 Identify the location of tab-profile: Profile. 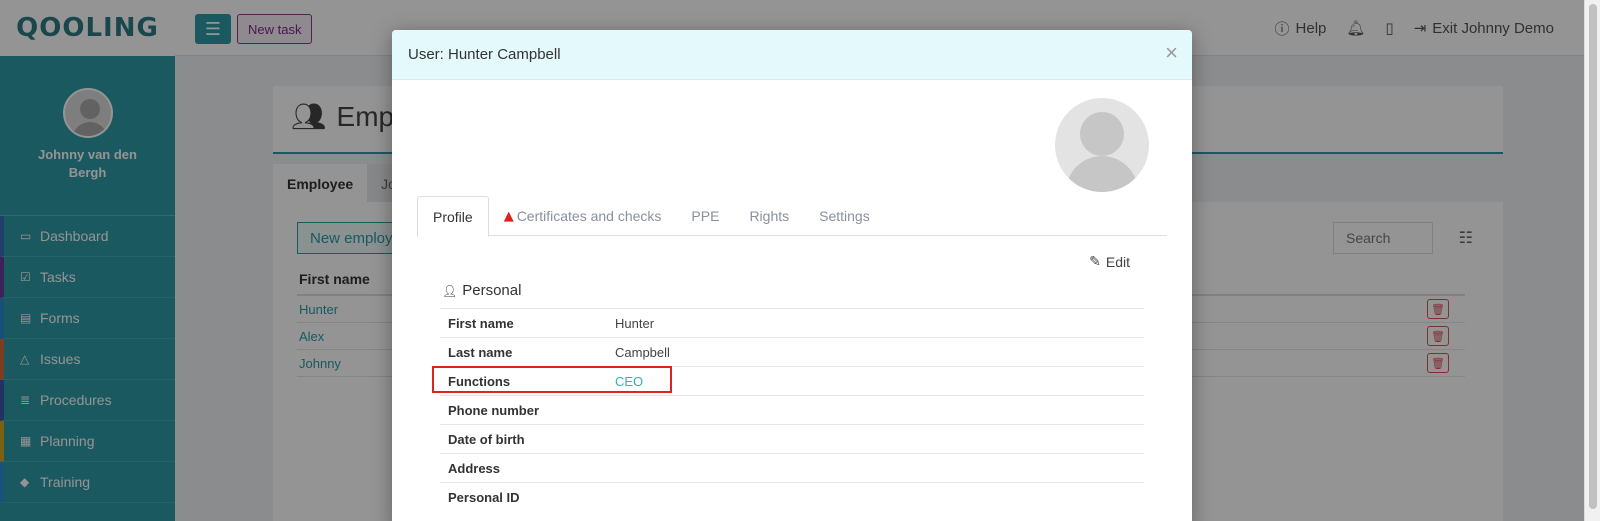
(453, 216).